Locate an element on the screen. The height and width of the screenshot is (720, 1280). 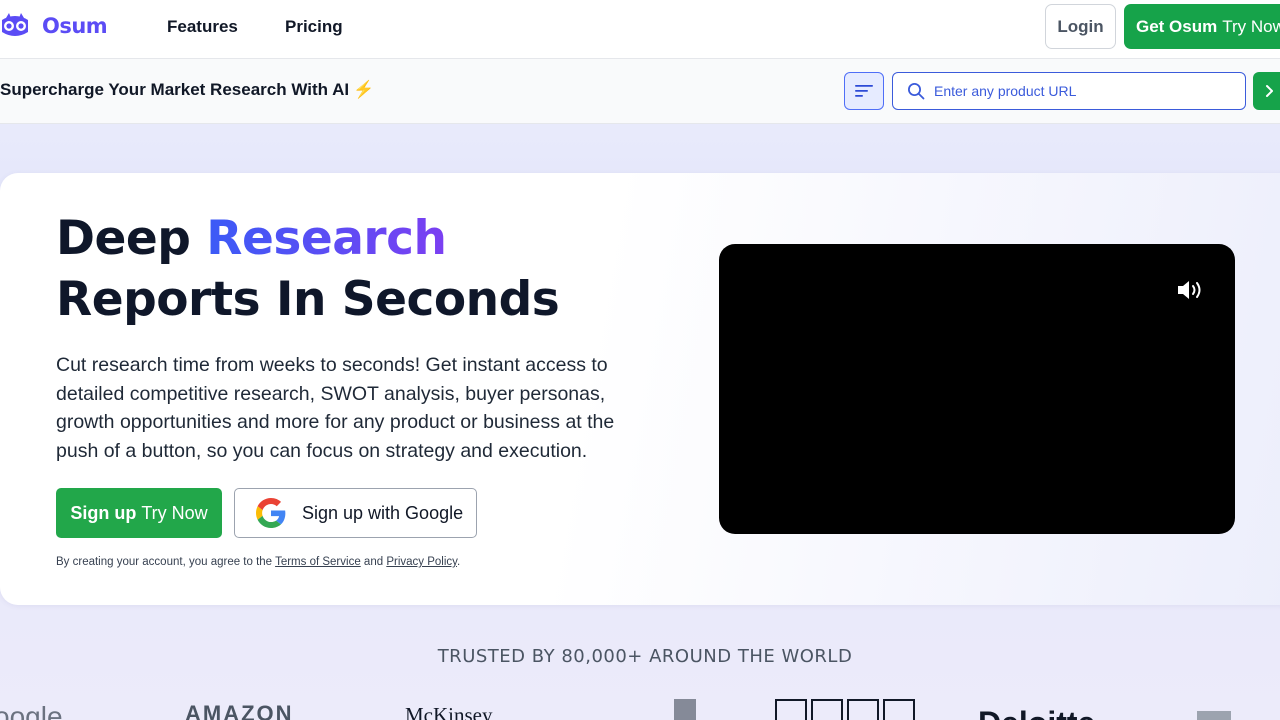
get-osum-bold-label: Get Osum is located at coordinates (1177, 26).